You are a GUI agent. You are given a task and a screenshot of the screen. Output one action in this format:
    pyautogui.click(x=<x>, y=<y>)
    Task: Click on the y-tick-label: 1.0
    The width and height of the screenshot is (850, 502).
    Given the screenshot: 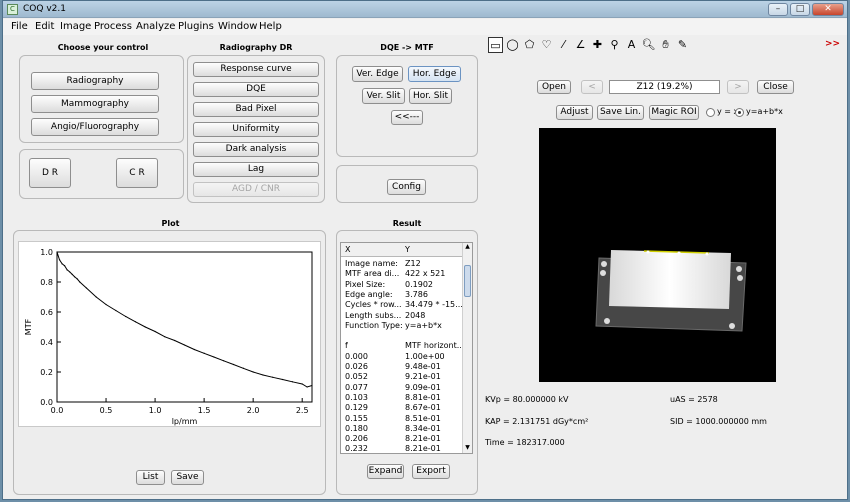 What is the action you would take?
    pyautogui.click(x=46, y=252)
    